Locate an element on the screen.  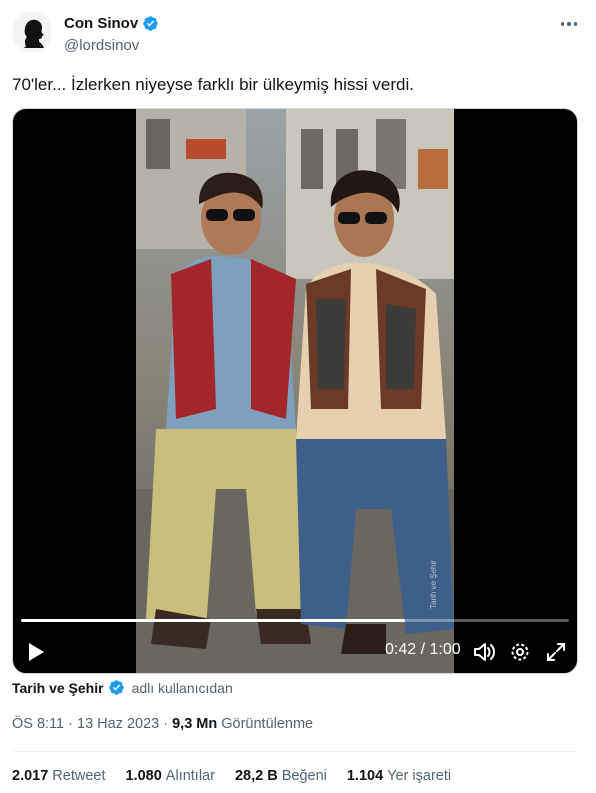
likes-label: Beğeni is located at coordinates (304, 776).